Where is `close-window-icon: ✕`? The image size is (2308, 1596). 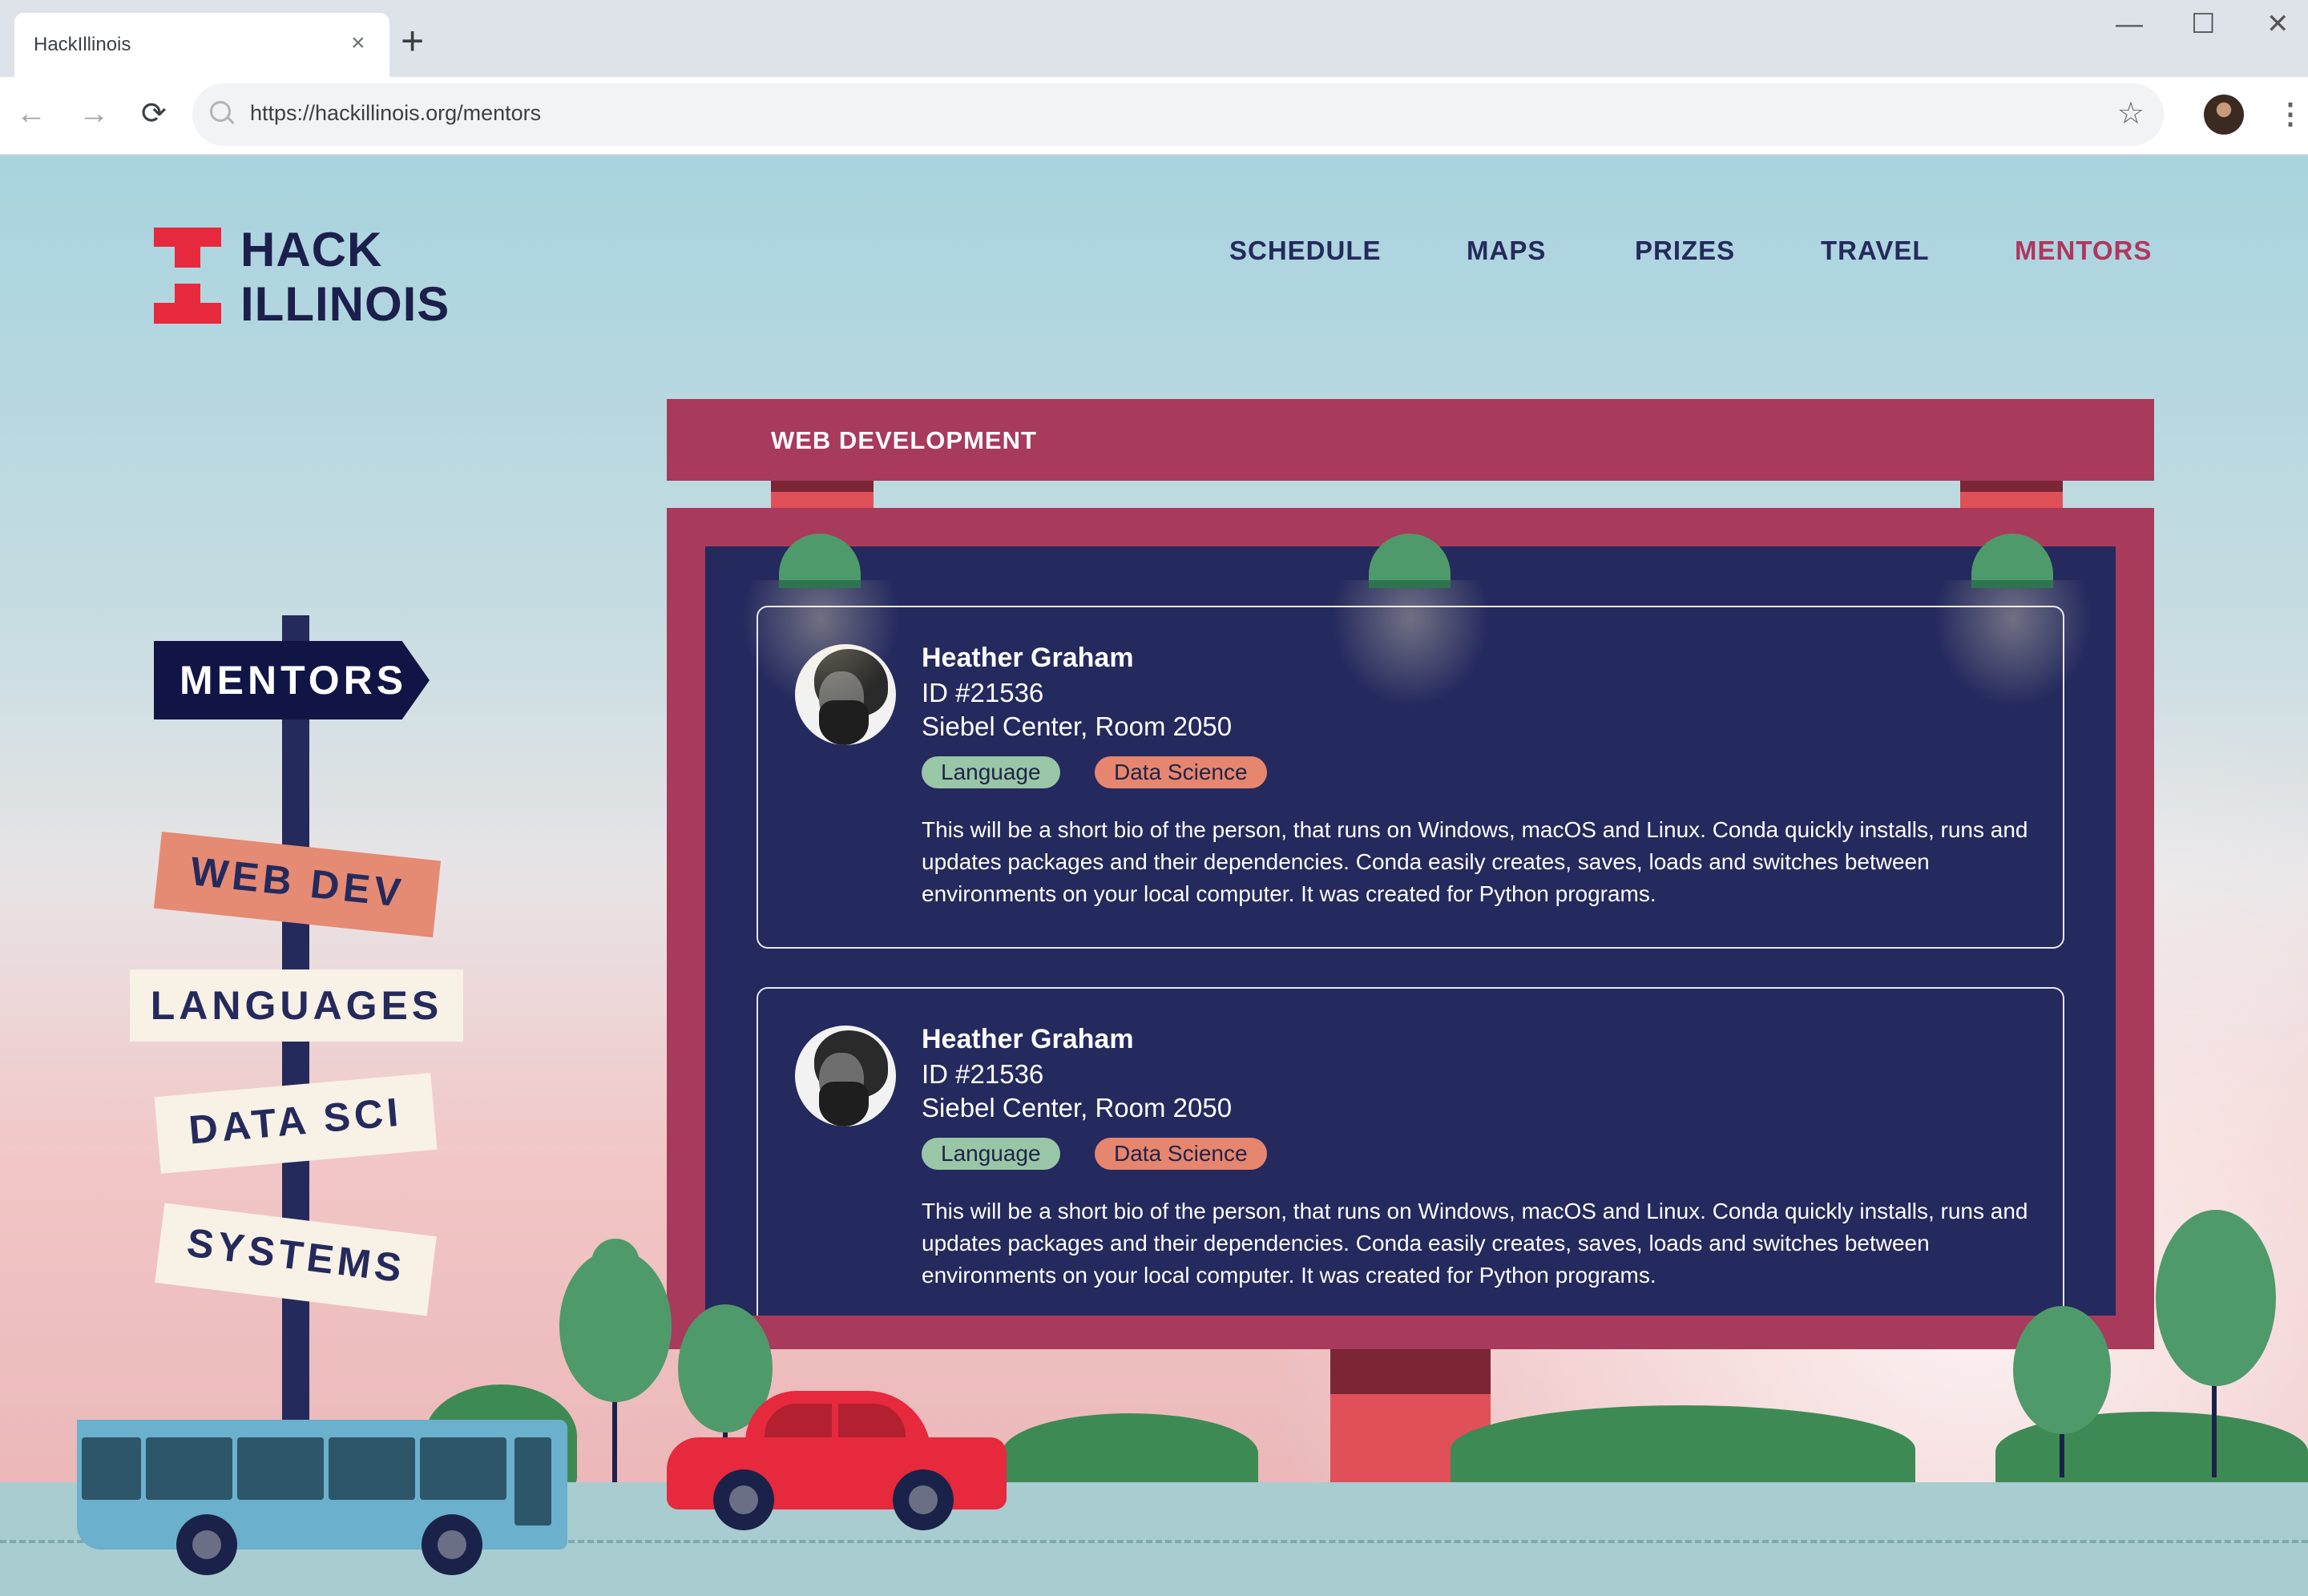
close-window-icon: ✕ is located at coordinates (2278, 24).